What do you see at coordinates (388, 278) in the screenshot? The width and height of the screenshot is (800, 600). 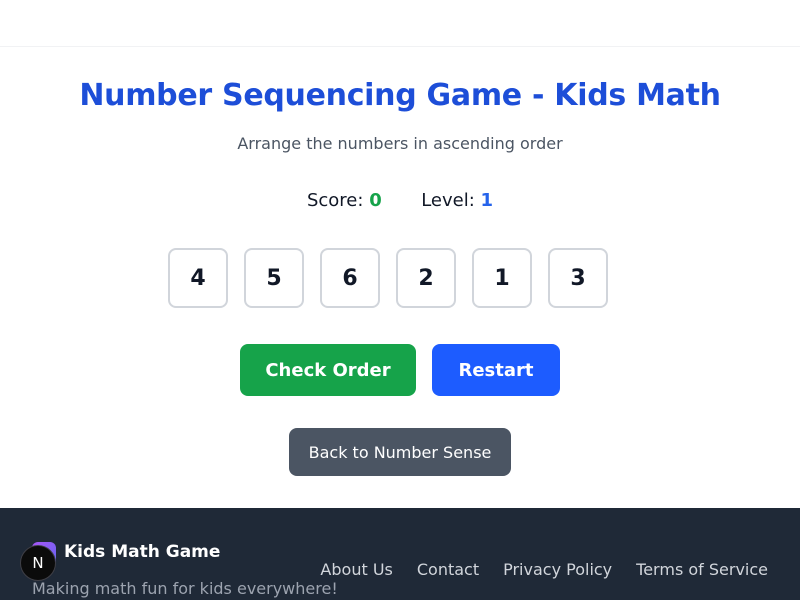 I see `number-tiles: 4 5 6 2 1 3` at bounding box center [388, 278].